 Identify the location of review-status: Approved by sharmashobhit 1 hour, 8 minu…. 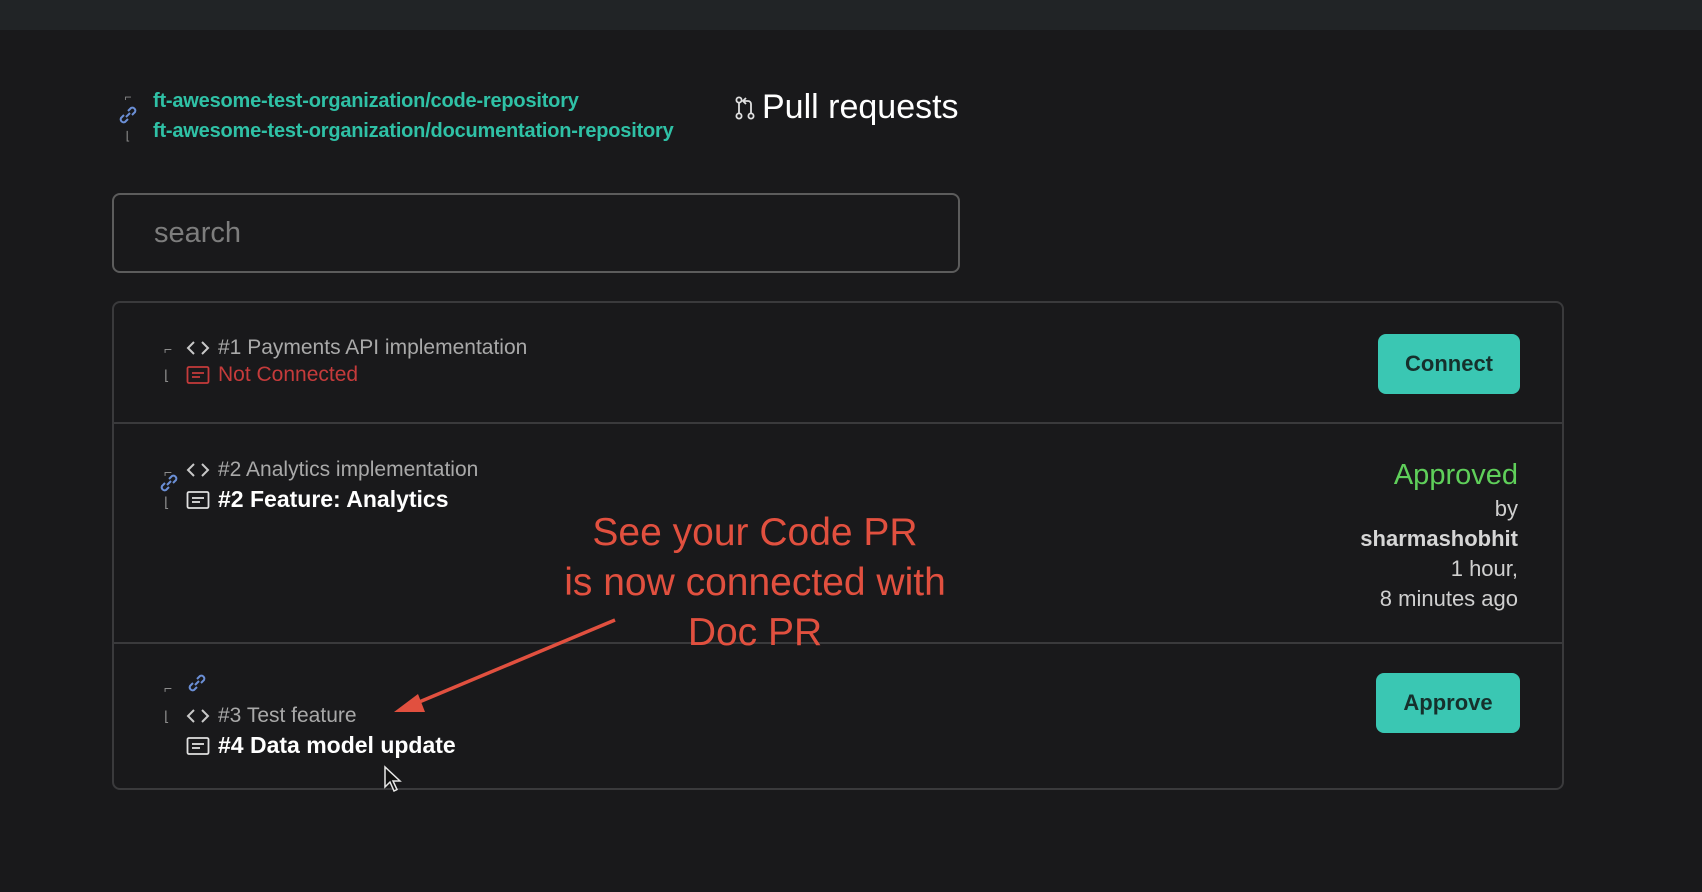
(1439, 535).